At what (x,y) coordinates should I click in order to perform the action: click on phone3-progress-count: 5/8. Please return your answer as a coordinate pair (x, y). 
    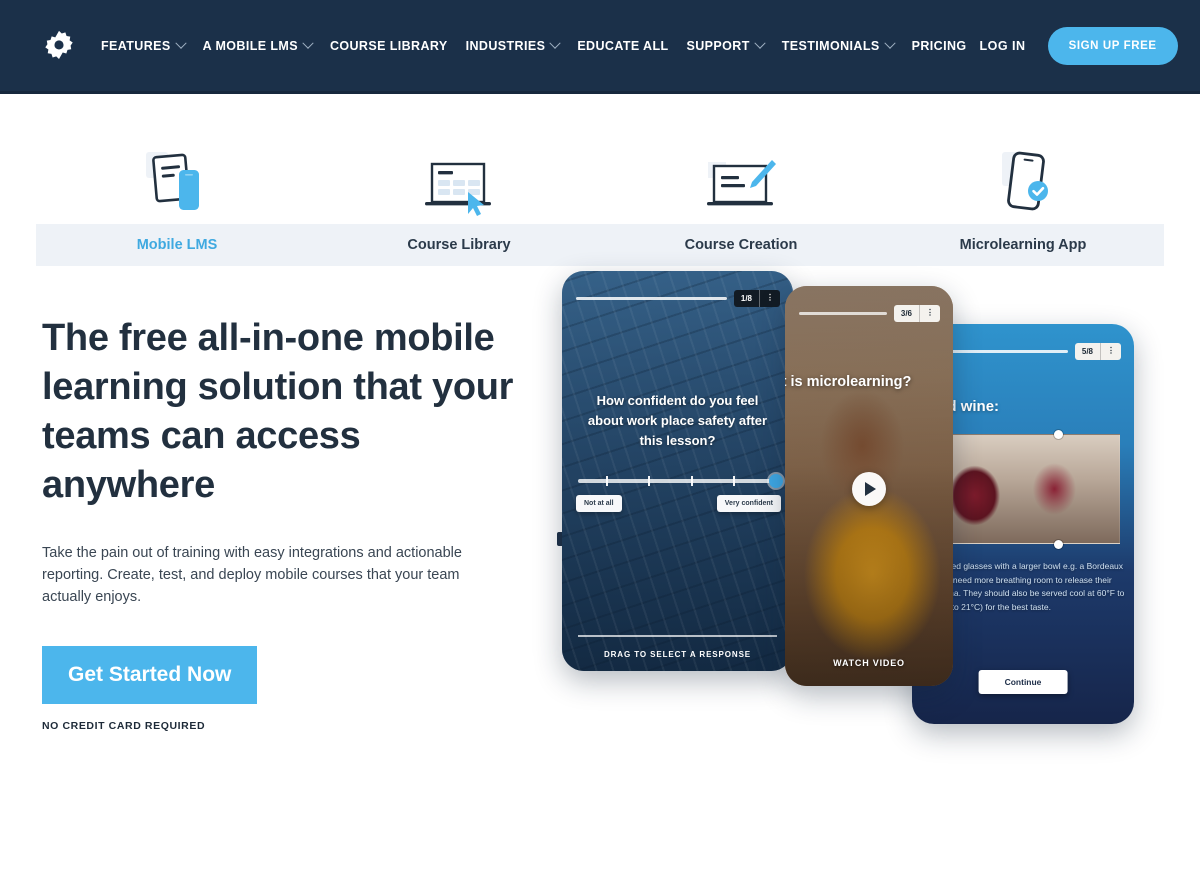
    Looking at the image, I should click on (1087, 351).